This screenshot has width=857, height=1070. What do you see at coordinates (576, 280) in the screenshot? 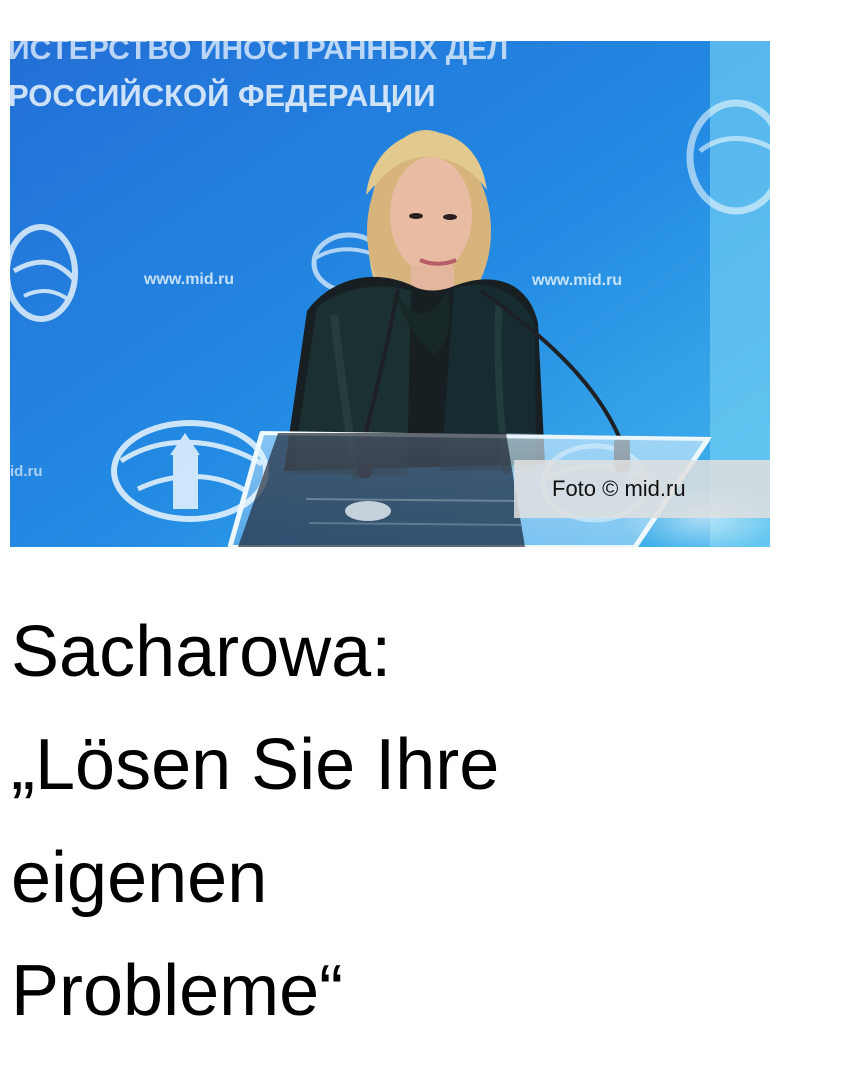
I see `backdrop-website-right: www.mid.ru` at bounding box center [576, 280].